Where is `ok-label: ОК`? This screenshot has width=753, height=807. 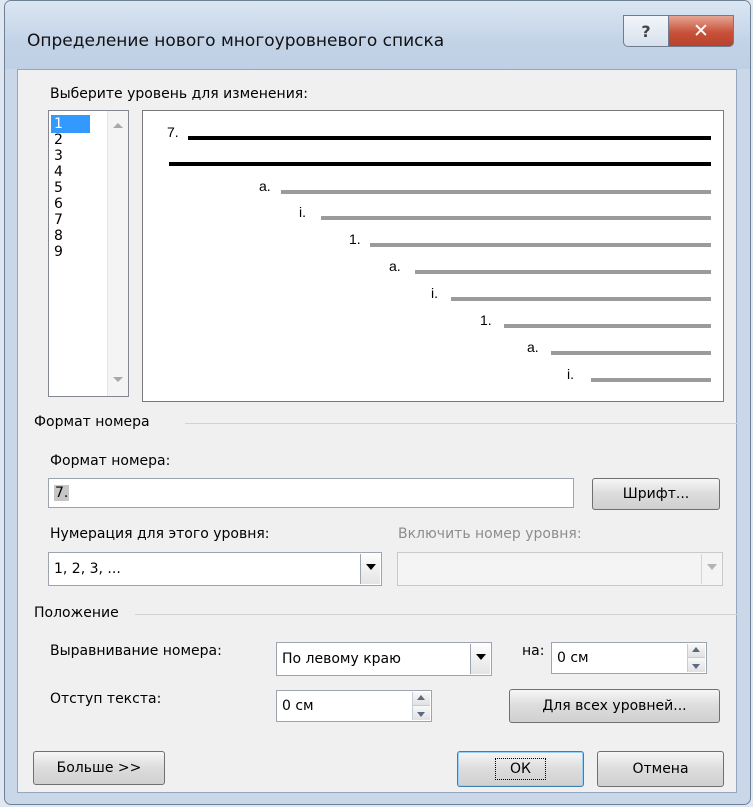
ok-label: ОК is located at coordinates (520, 769).